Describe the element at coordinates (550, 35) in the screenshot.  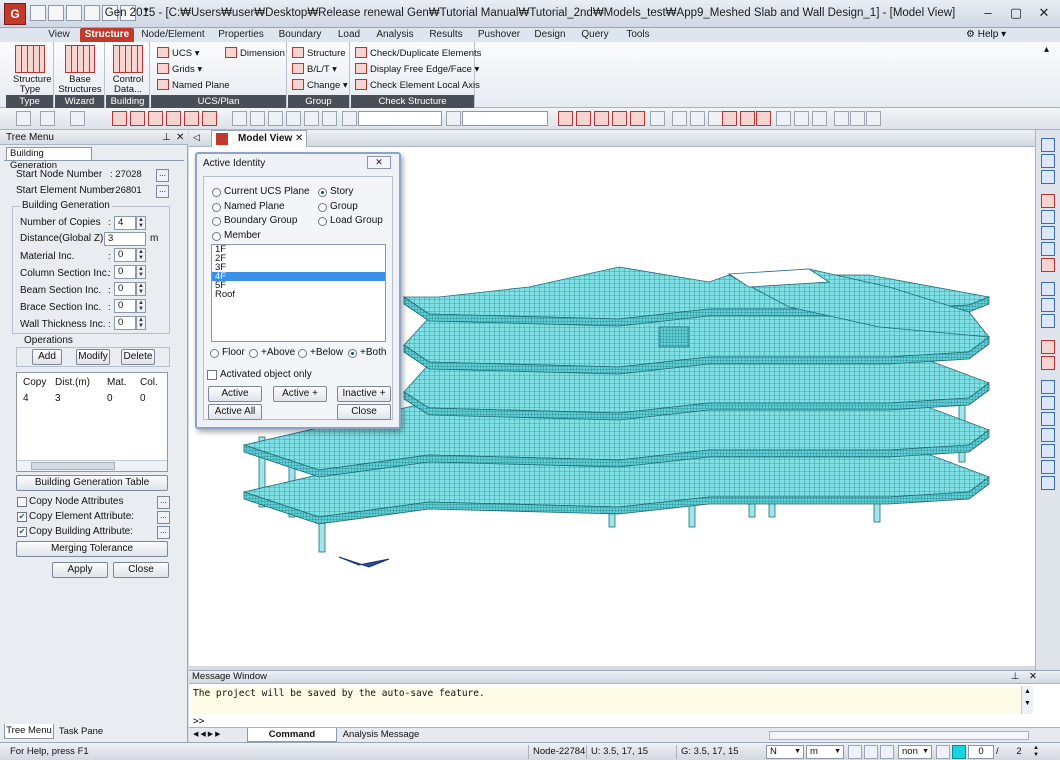
I see `tab-design: Design` at that location.